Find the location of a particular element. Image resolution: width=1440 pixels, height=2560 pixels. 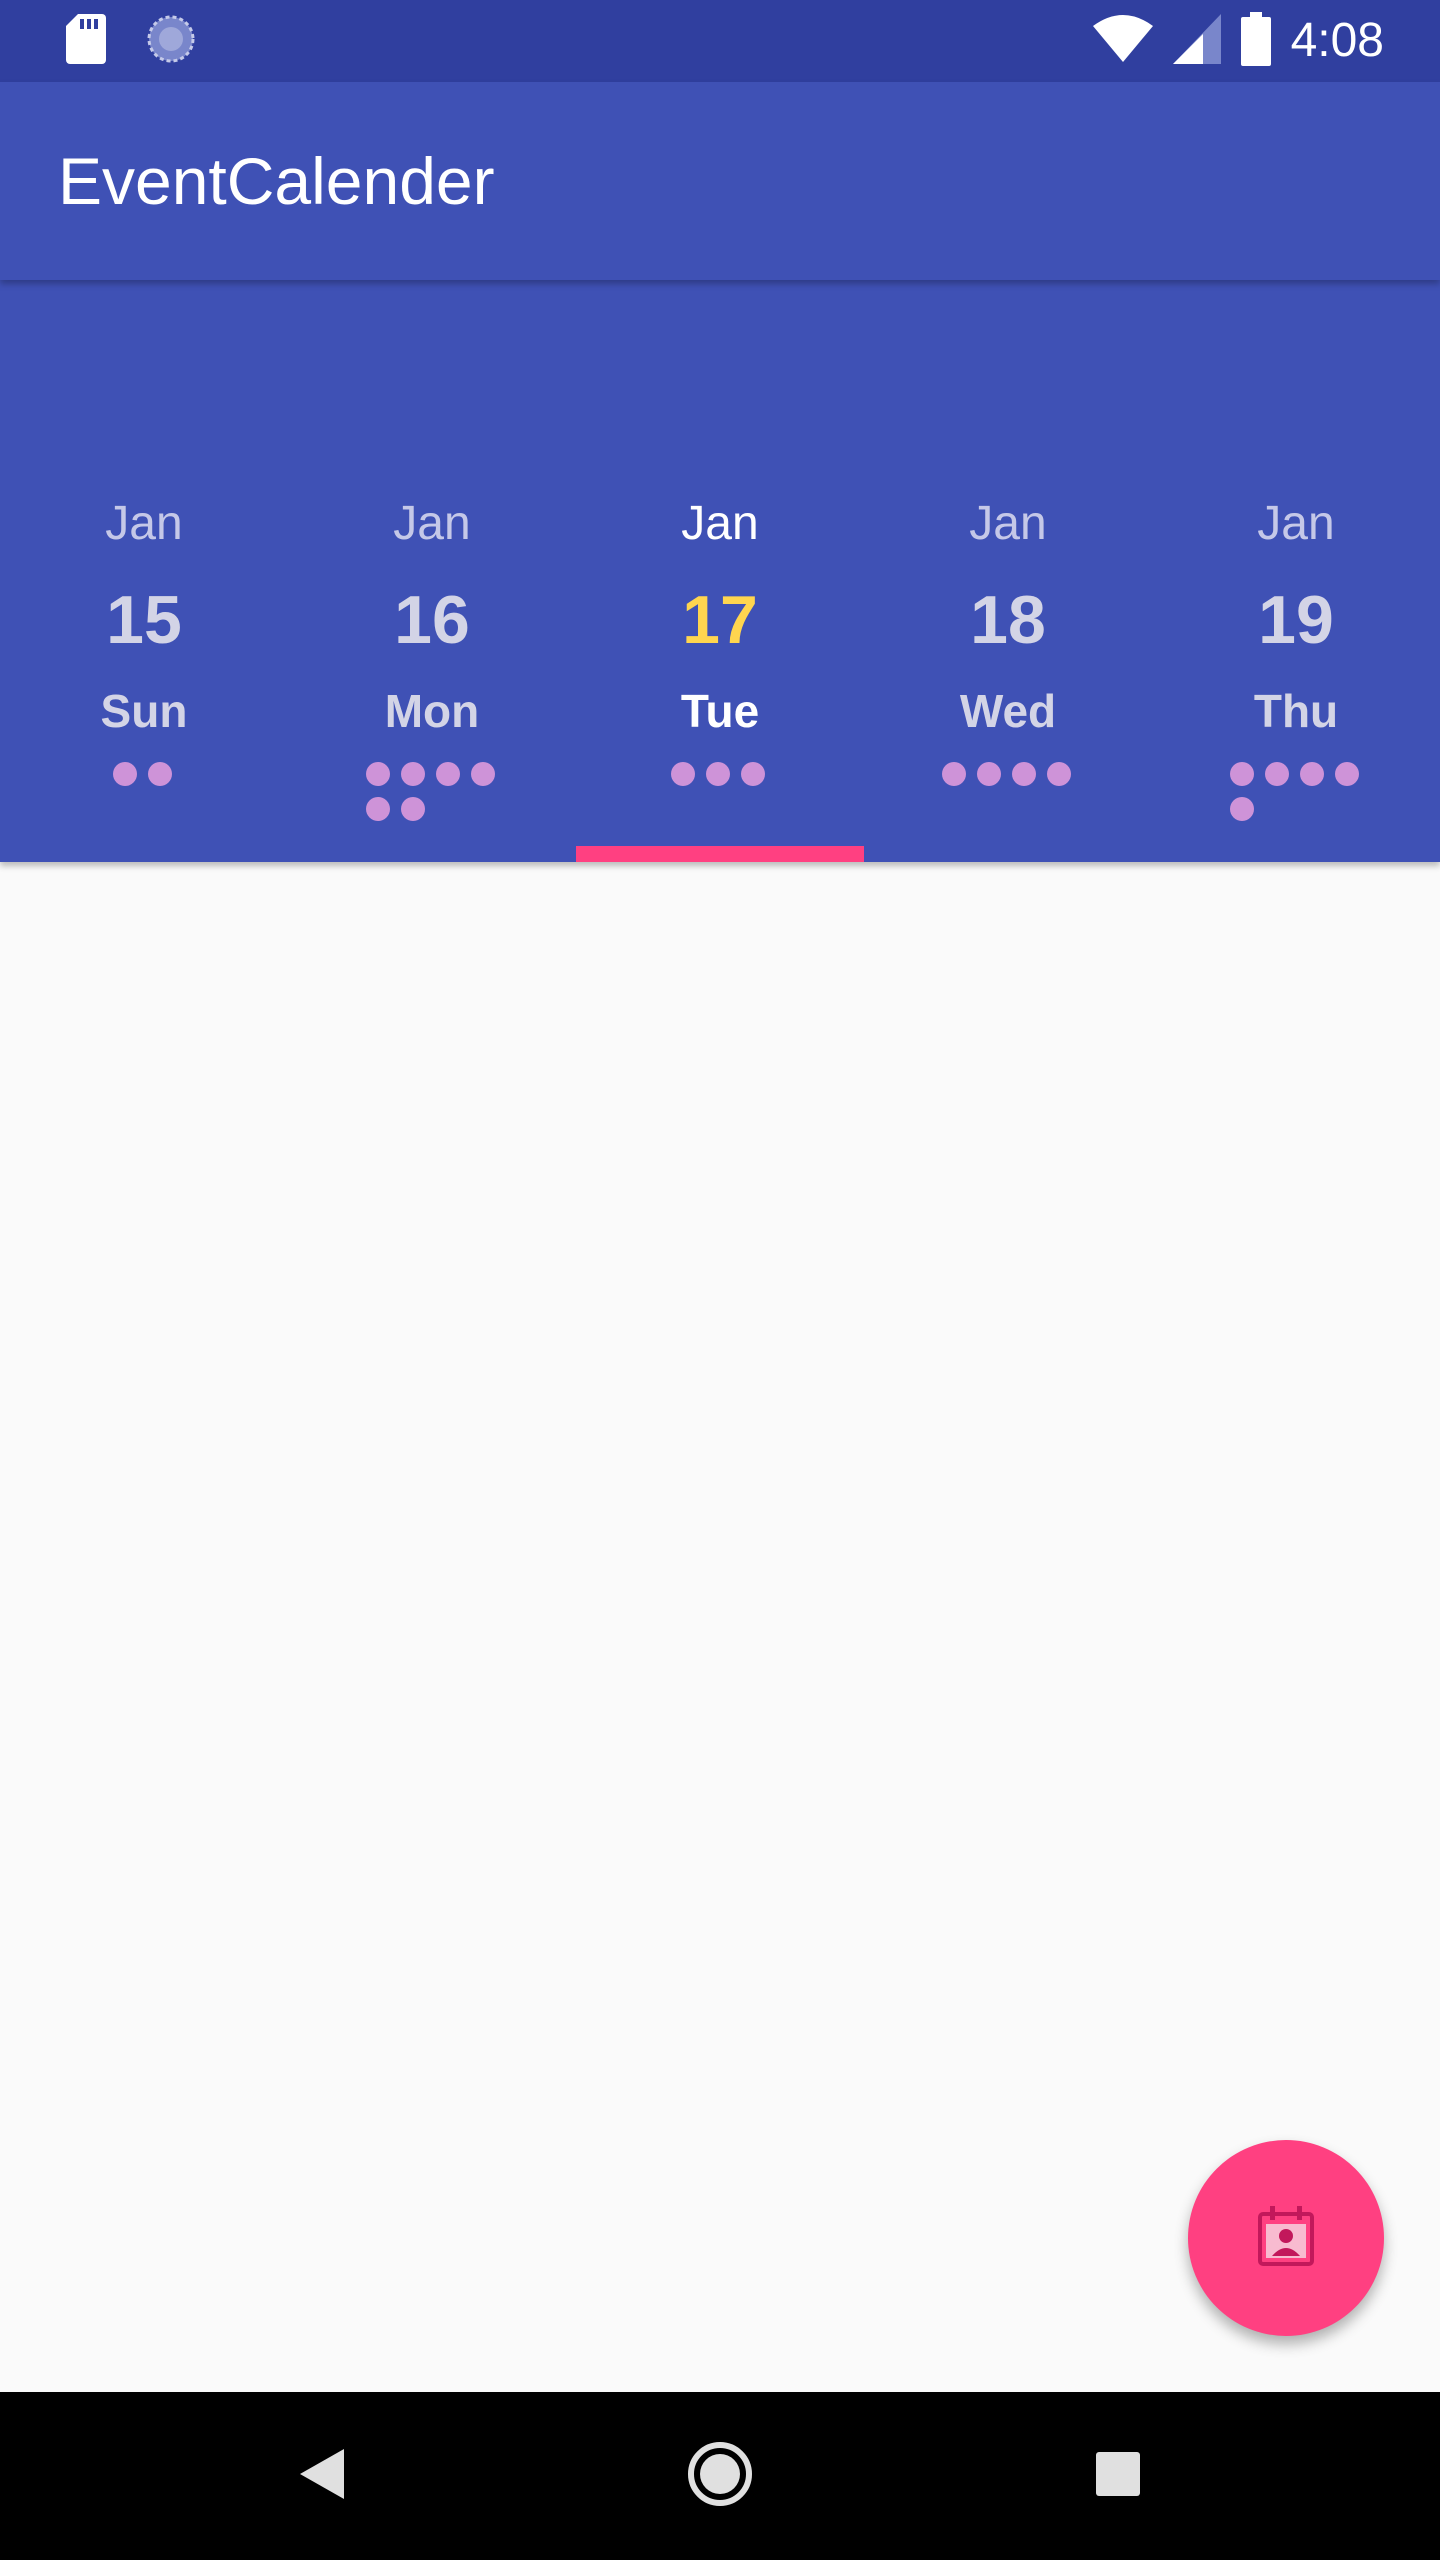

cell-signal-icon is located at coordinates (1196, 41).